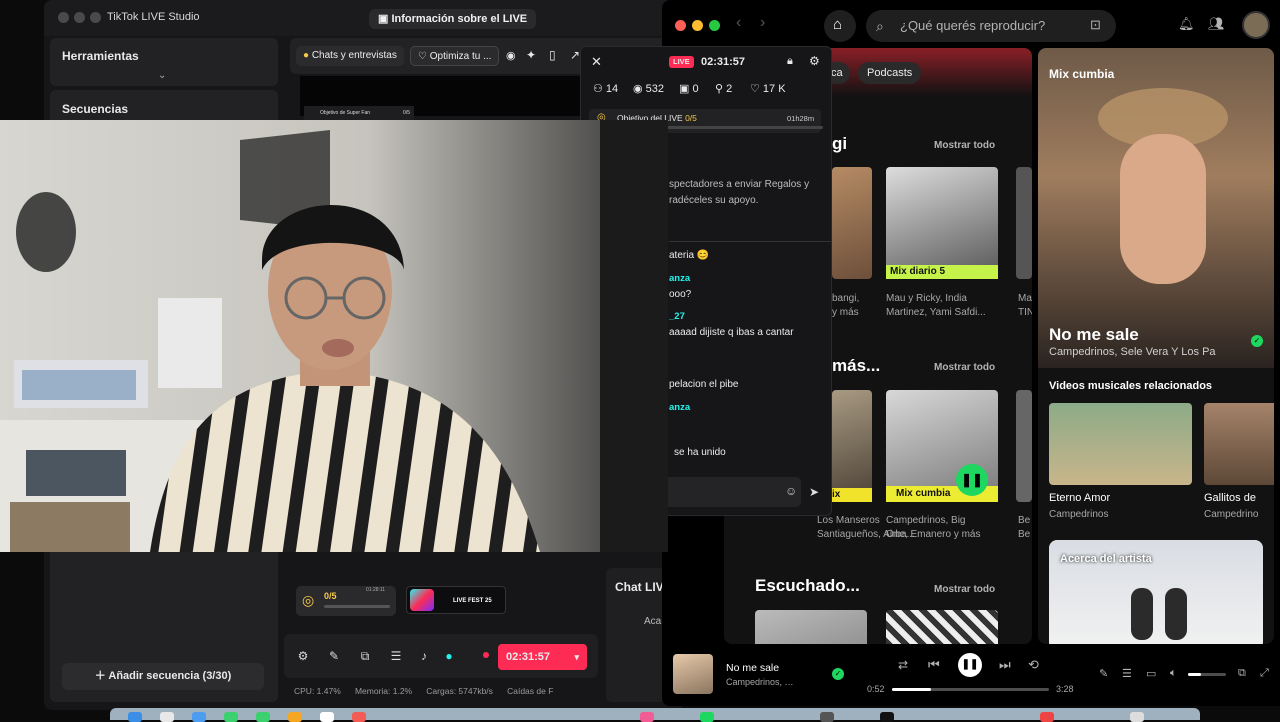 Image resolution: width=1280 pixels, height=722 pixels. Describe the element at coordinates (693, 674) in the screenshot. I see `now-playing-cover` at that location.